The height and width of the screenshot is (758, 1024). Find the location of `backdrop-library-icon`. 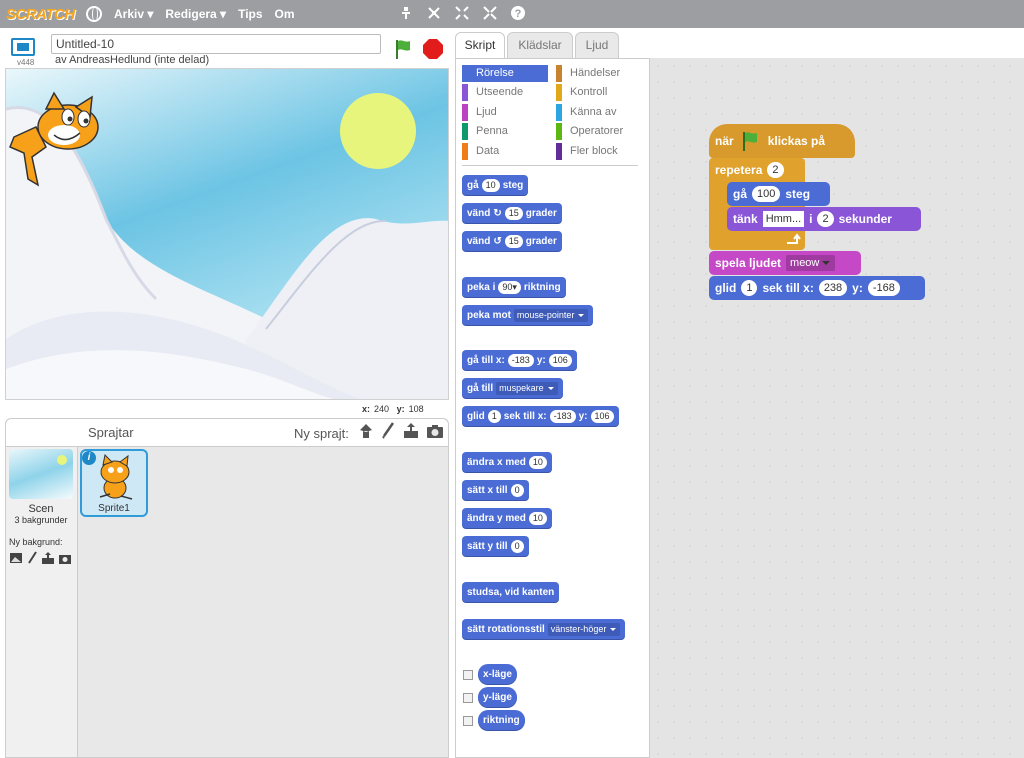

backdrop-library-icon is located at coordinates (16, 558).